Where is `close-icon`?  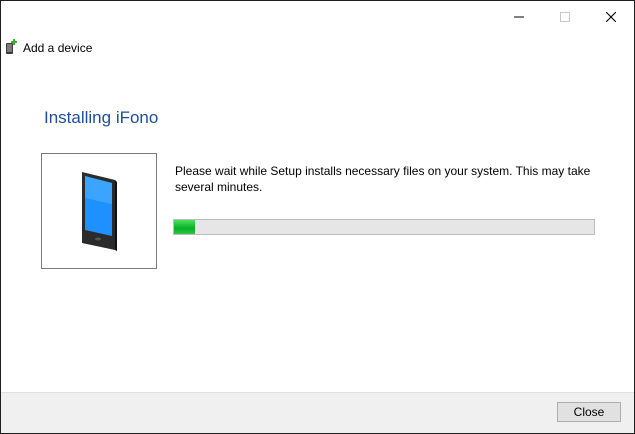
close-icon is located at coordinates (611, 17).